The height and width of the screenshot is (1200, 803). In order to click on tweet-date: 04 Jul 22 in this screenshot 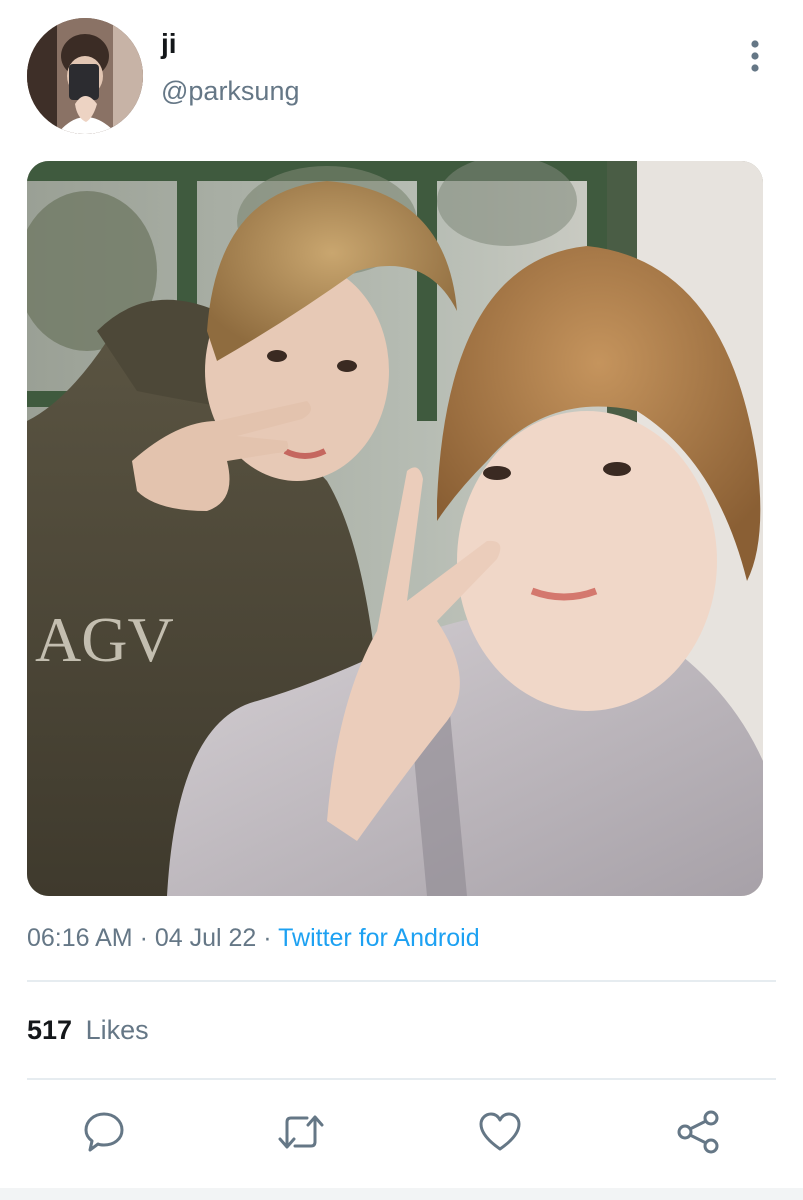, I will do `click(205, 938)`.